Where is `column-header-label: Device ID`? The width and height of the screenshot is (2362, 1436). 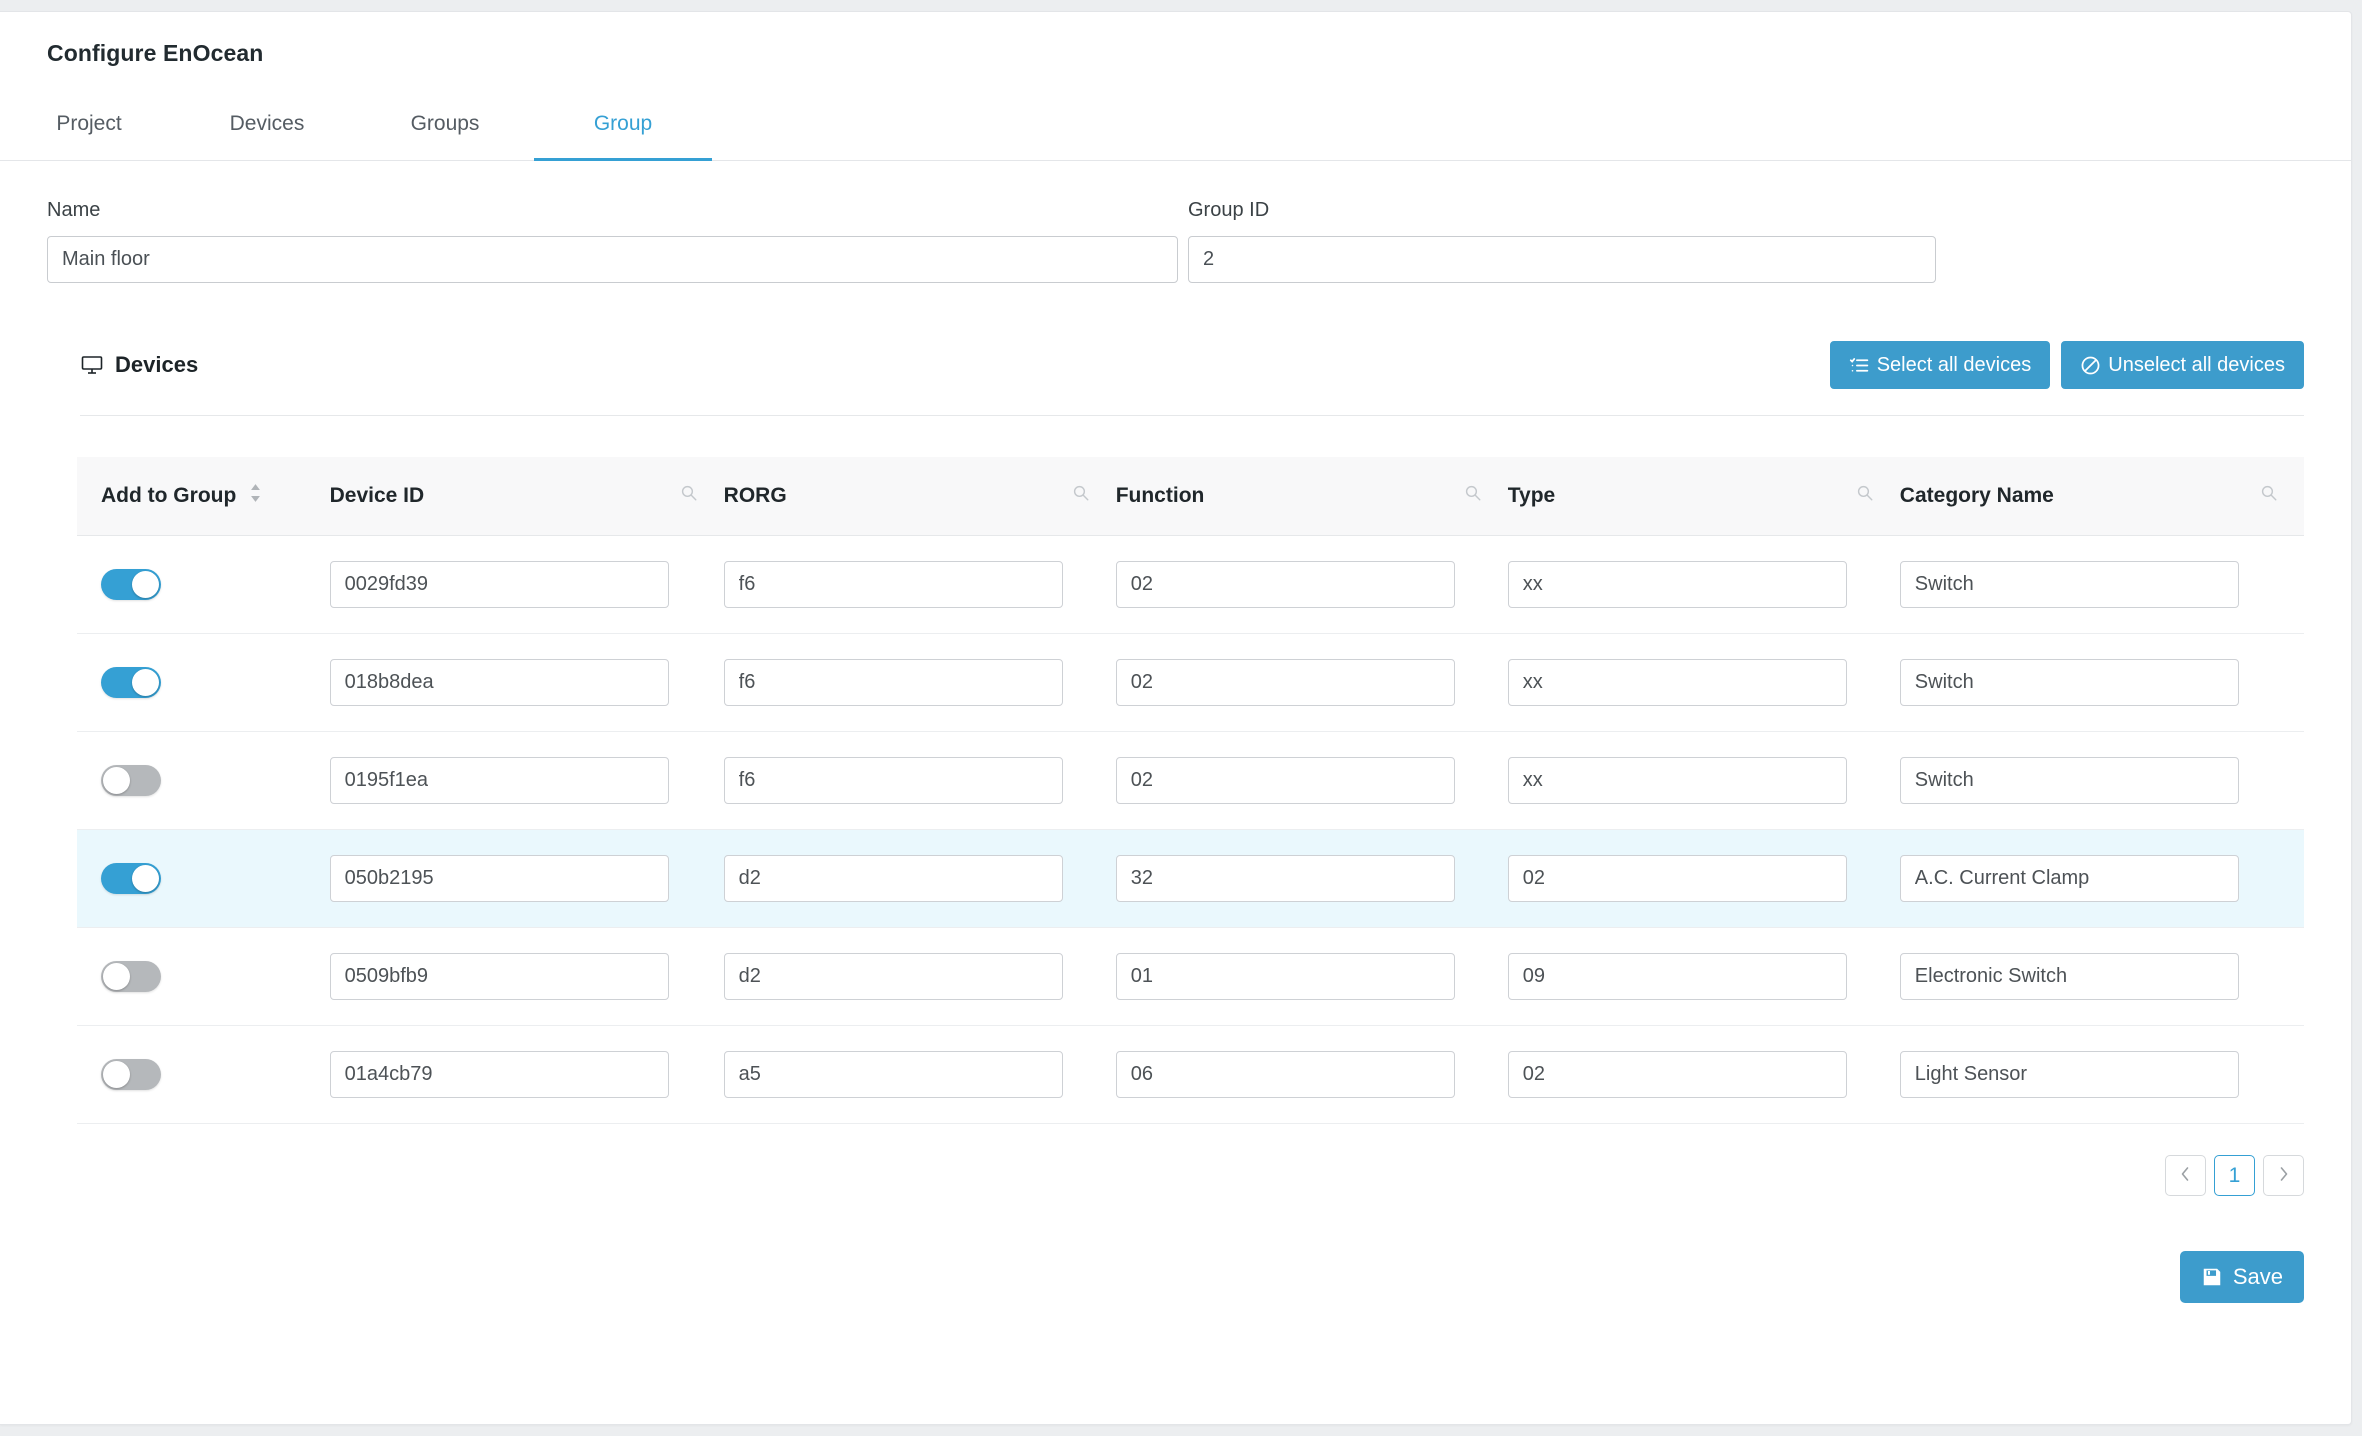 column-header-label: Device ID is located at coordinates (377, 495).